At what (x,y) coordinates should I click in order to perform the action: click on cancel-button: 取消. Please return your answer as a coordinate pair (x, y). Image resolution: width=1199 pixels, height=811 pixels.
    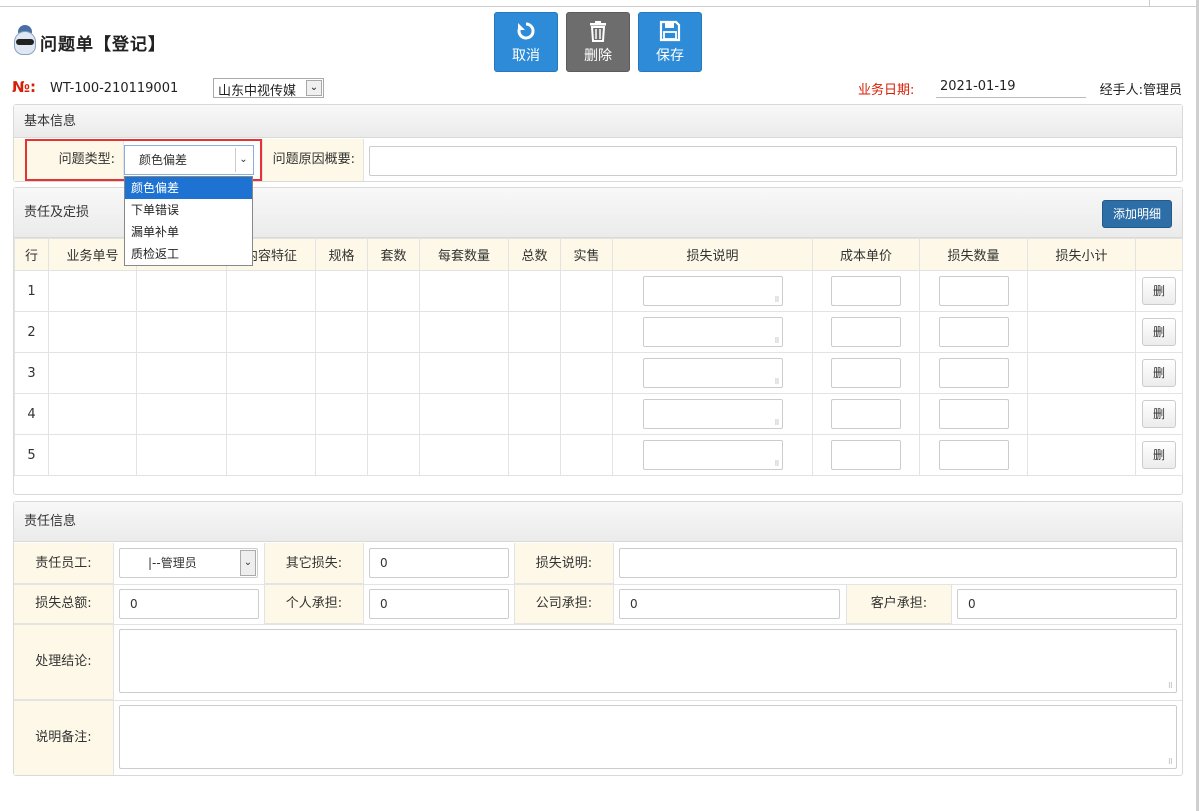
    Looking at the image, I should click on (526, 42).